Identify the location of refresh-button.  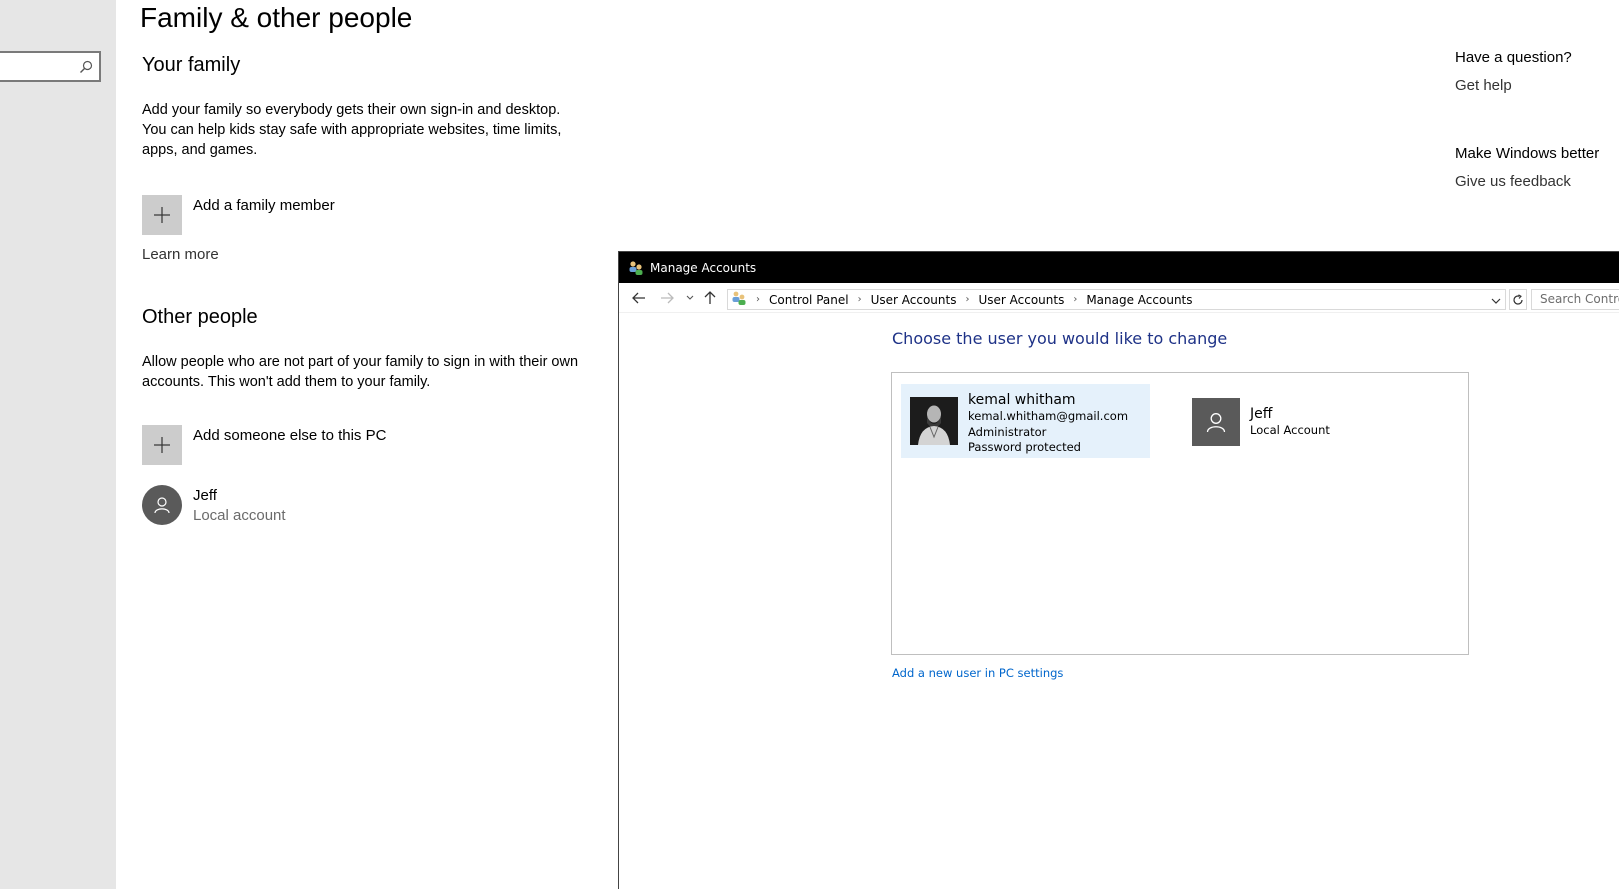
(1518, 299).